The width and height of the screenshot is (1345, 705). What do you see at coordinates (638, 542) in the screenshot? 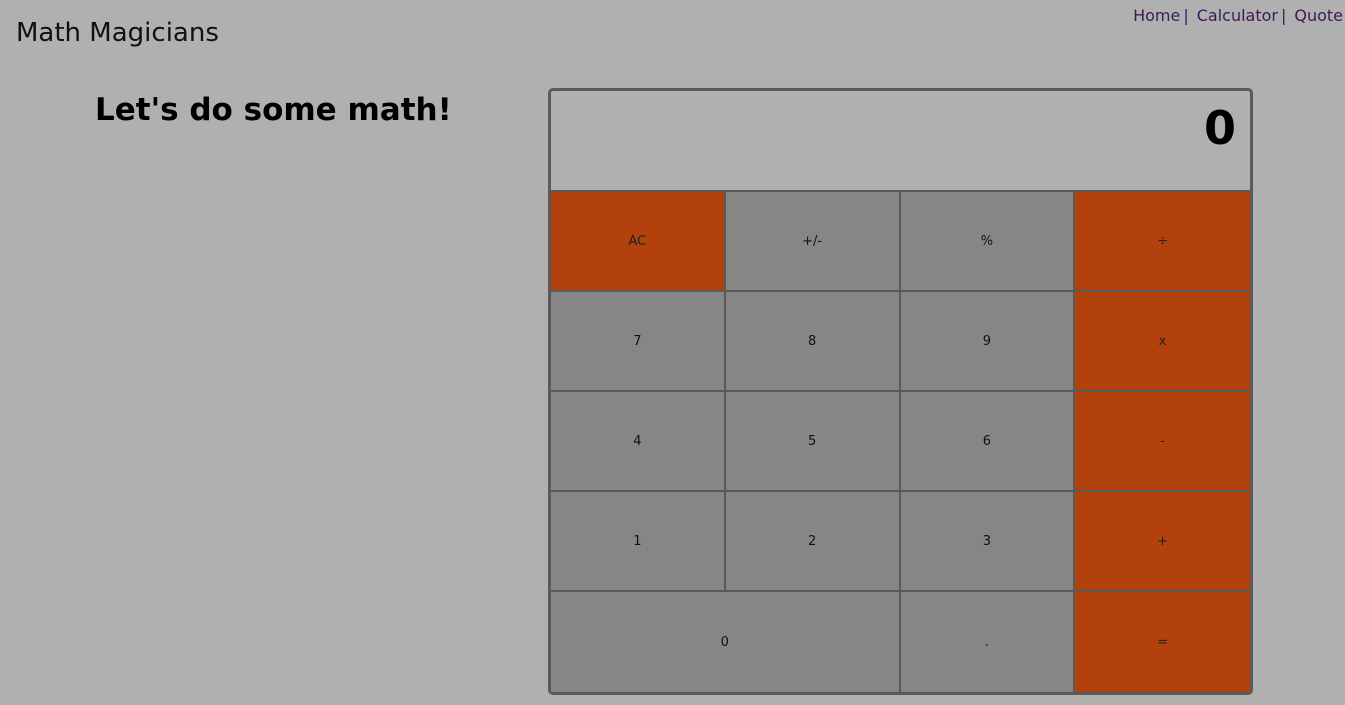
I see `key-1: 1` at bounding box center [638, 542].